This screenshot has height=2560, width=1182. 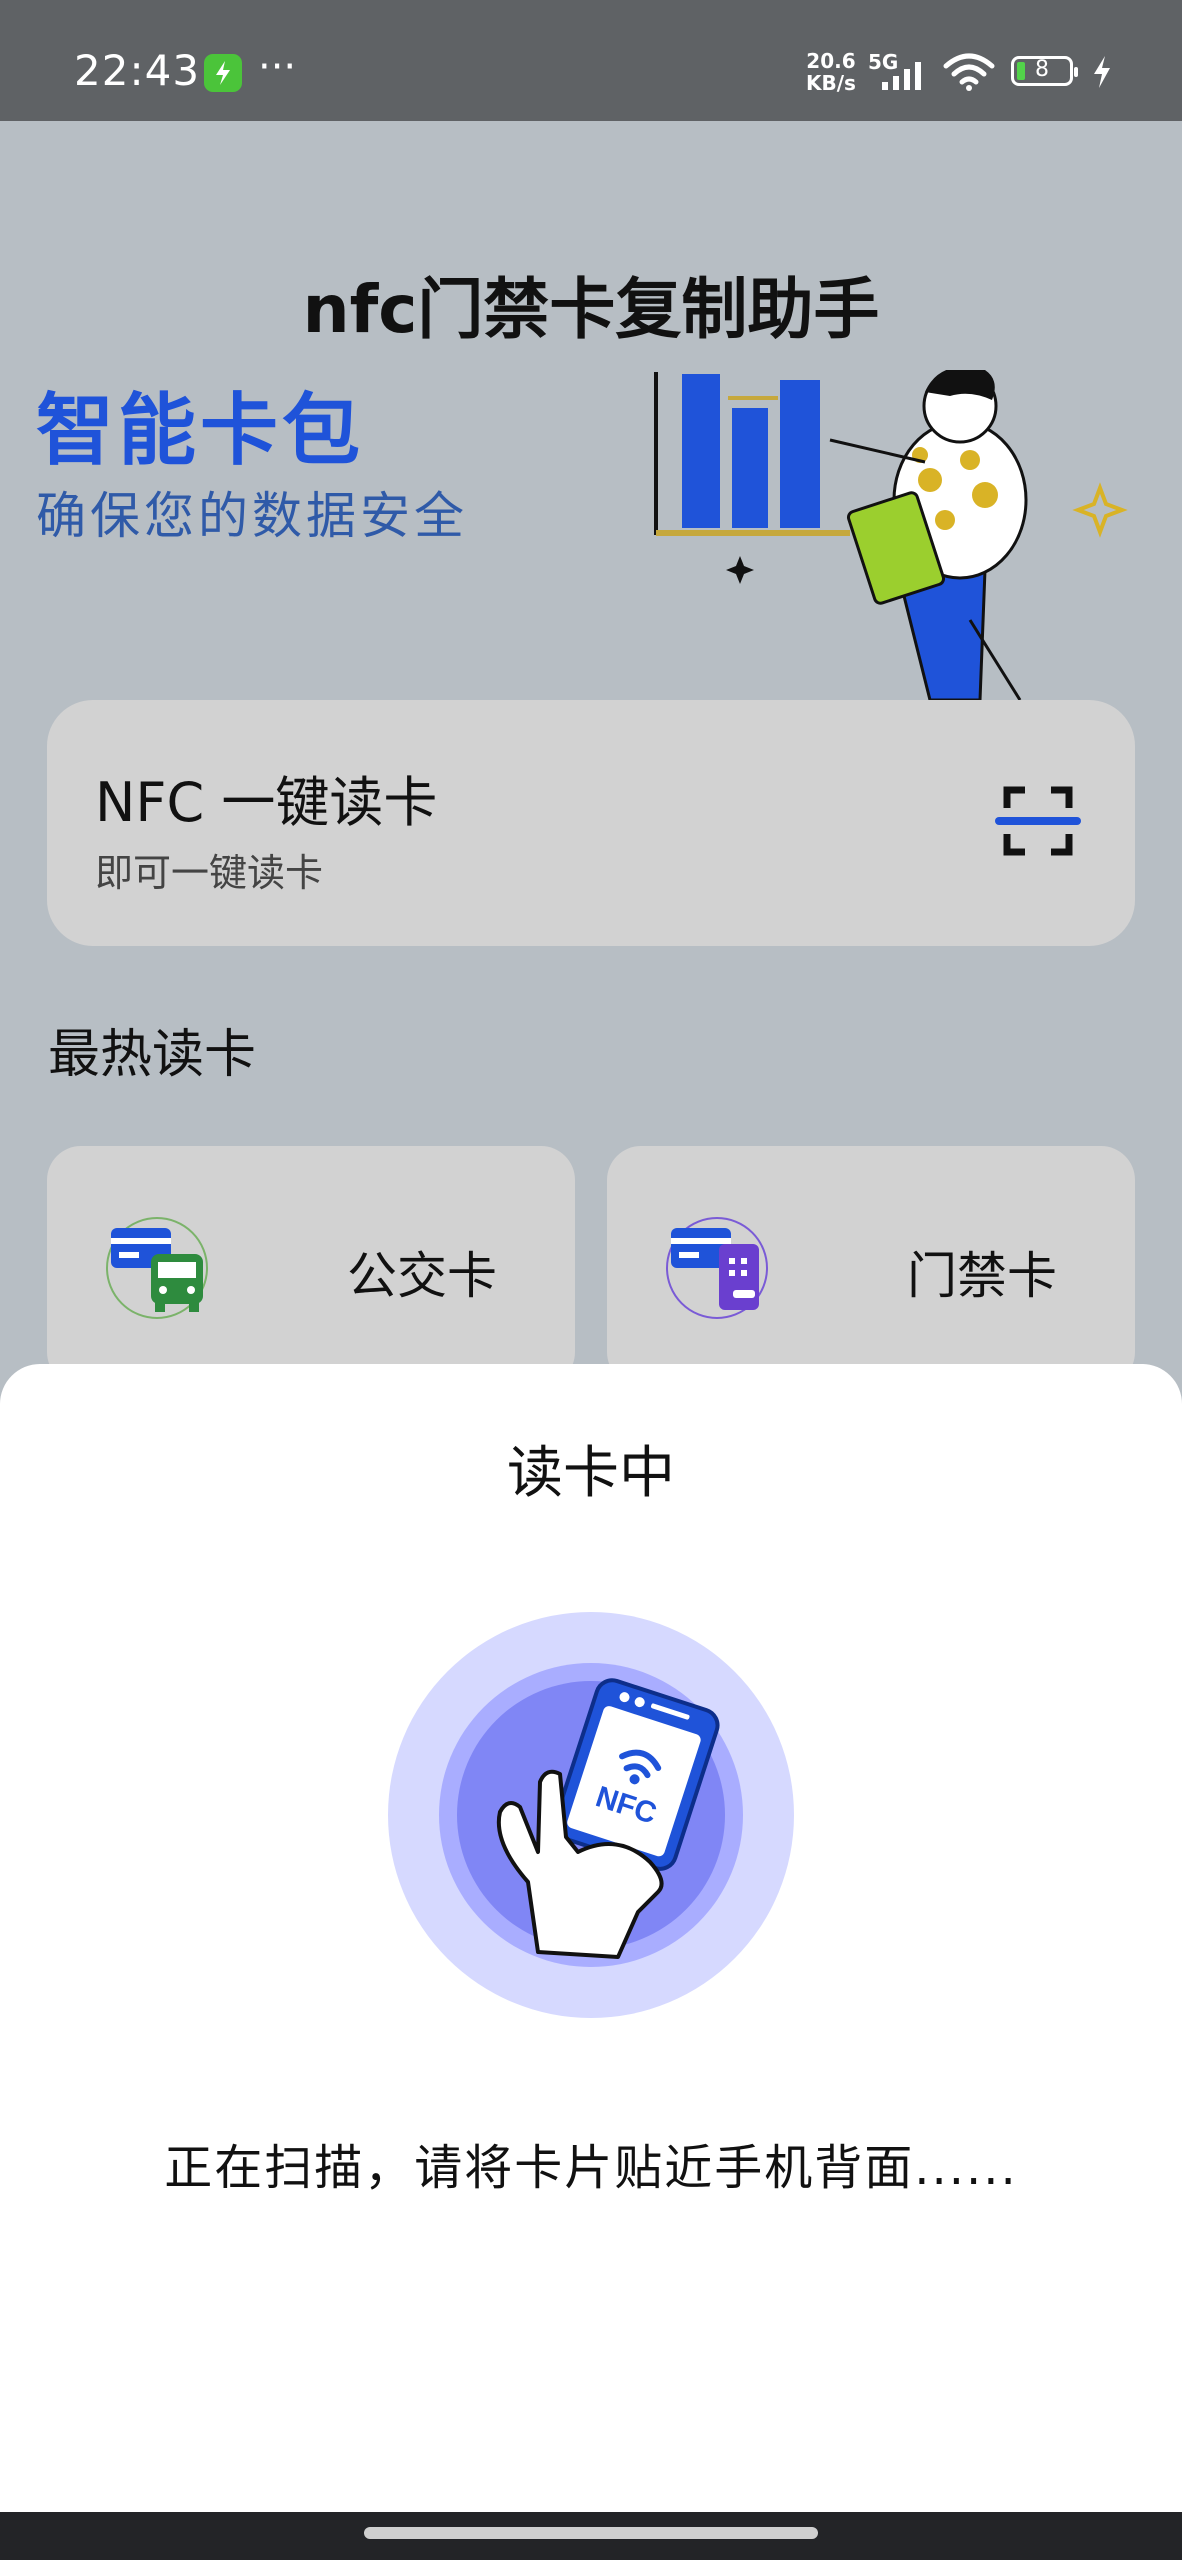 What do you see at coordinates (277, 67) in the screenshot?
I see `more-notifications-icon: ···` at bounding box center [277, 67].